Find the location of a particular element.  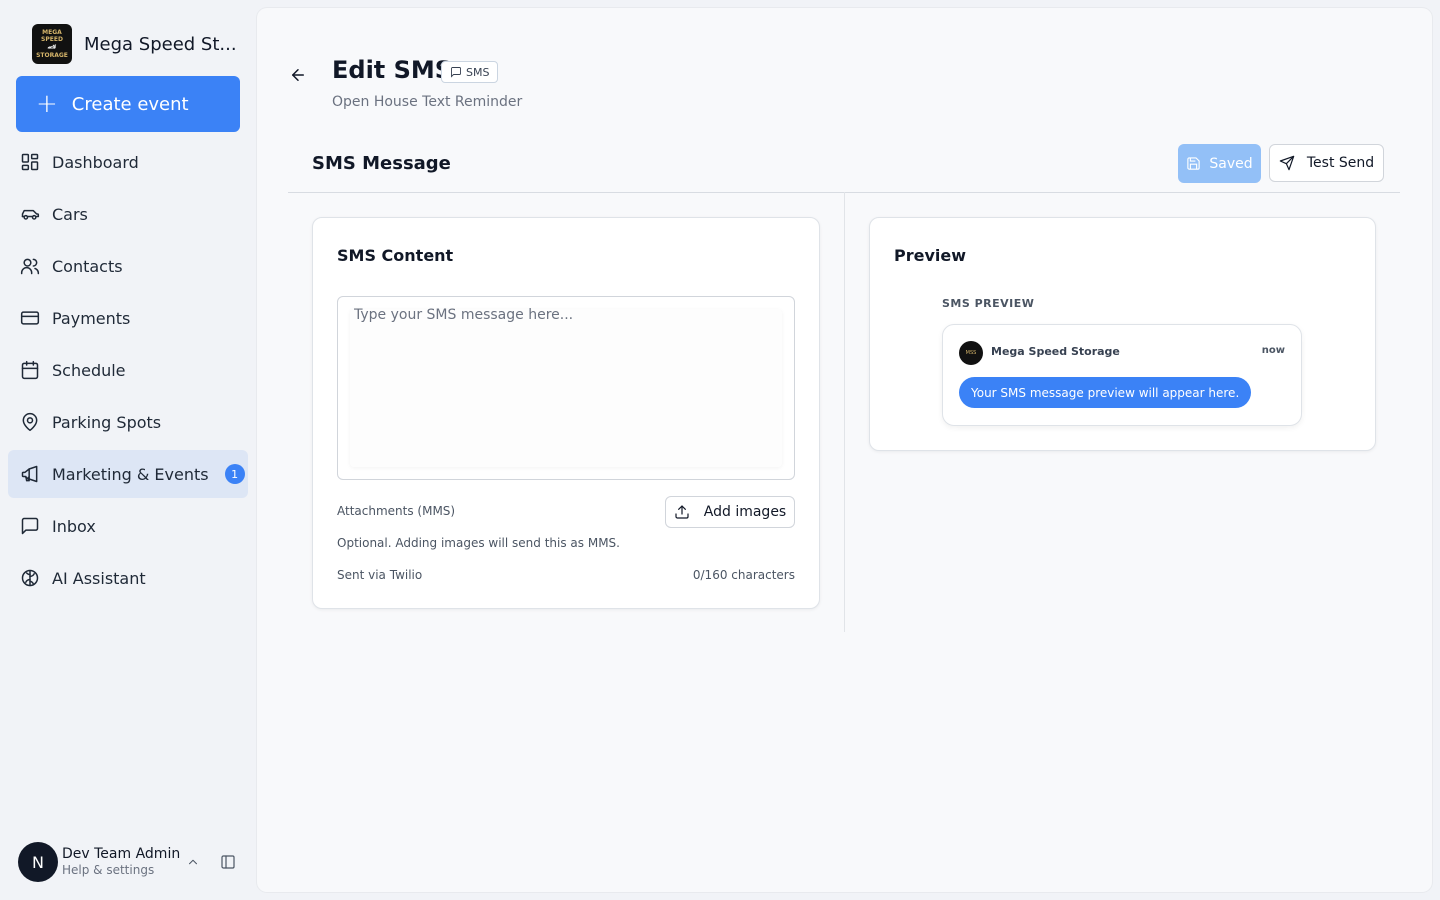

sidebar-item-marketing-events: Marketing & Events 1 is located at coordinates (128, 474).